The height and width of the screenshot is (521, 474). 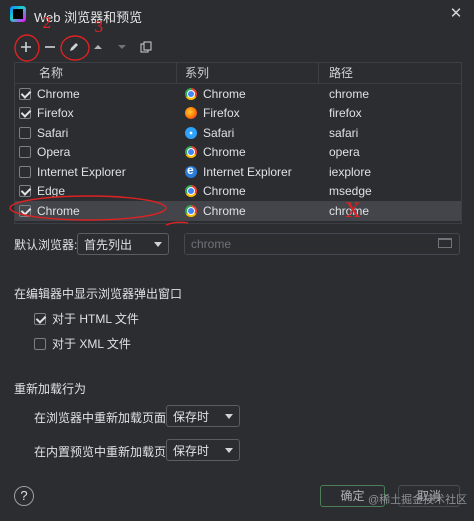 I want to click on table-row: Opera Chrome opera, so click(x=238, y=153).